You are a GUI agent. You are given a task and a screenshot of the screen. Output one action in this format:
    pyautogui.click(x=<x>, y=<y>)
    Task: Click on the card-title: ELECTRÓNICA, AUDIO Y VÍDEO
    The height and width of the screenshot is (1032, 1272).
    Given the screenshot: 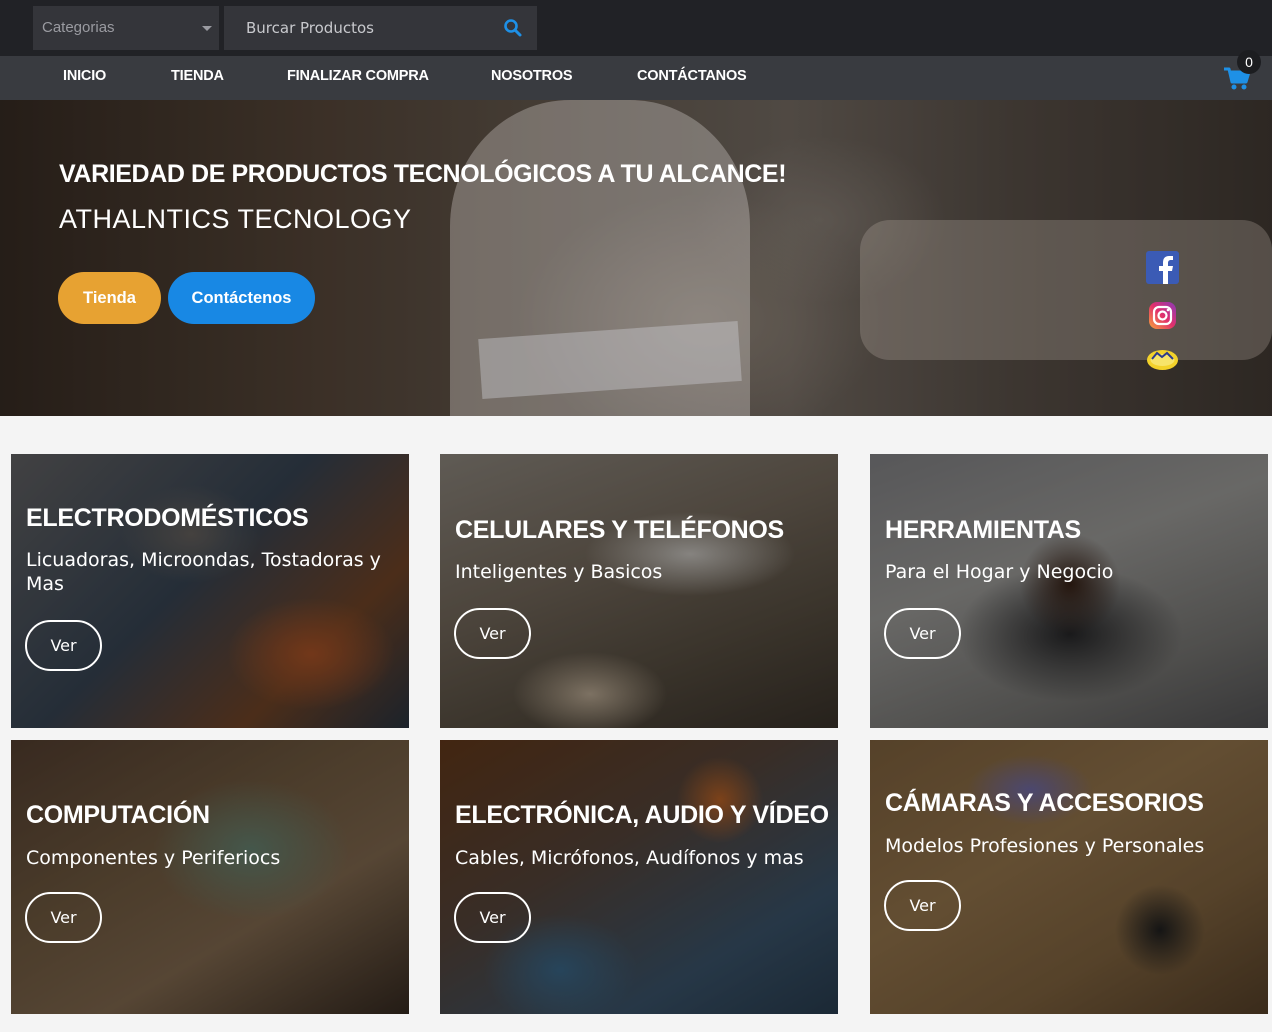 What is the action you would take?
    pyautogui.click(x=642, y=815)
    